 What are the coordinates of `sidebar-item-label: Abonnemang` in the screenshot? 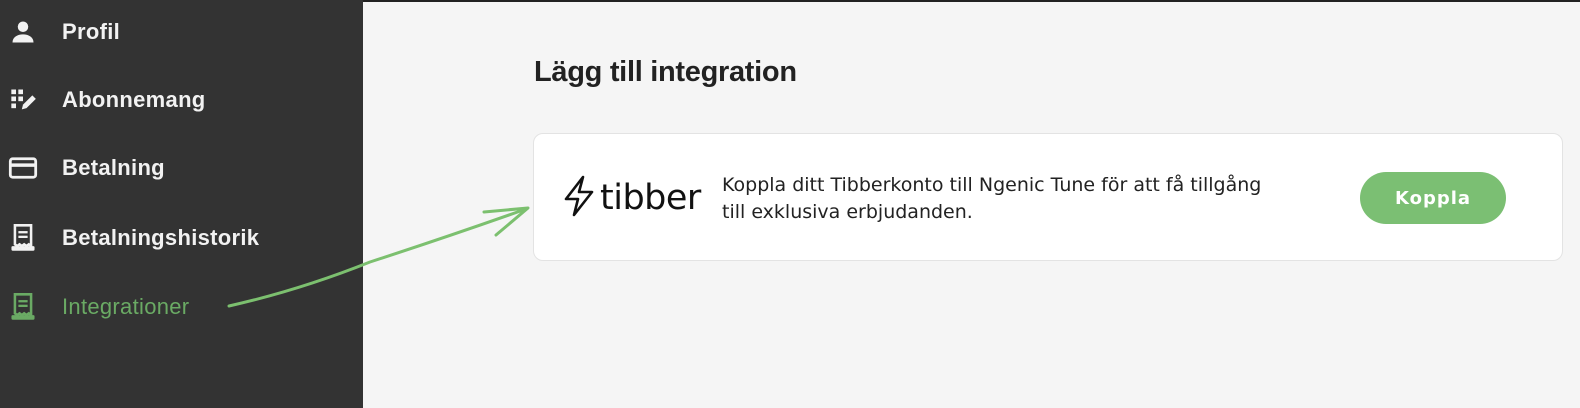 It's located at (134, 99).